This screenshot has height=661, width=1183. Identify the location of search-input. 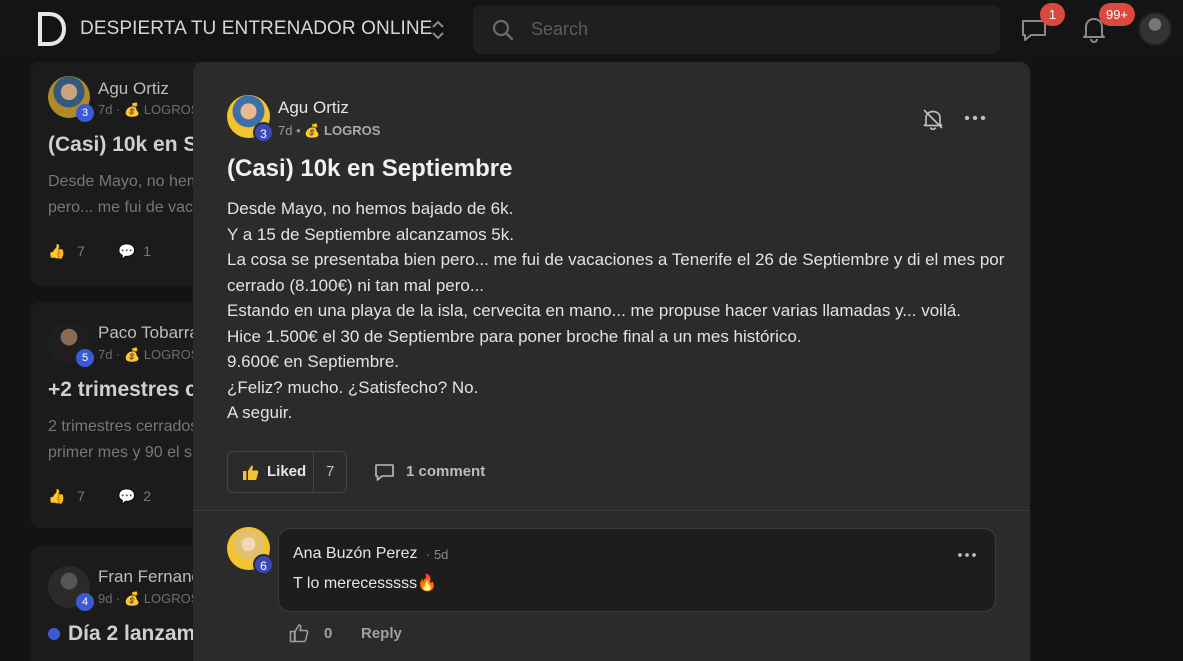
(751, 29).